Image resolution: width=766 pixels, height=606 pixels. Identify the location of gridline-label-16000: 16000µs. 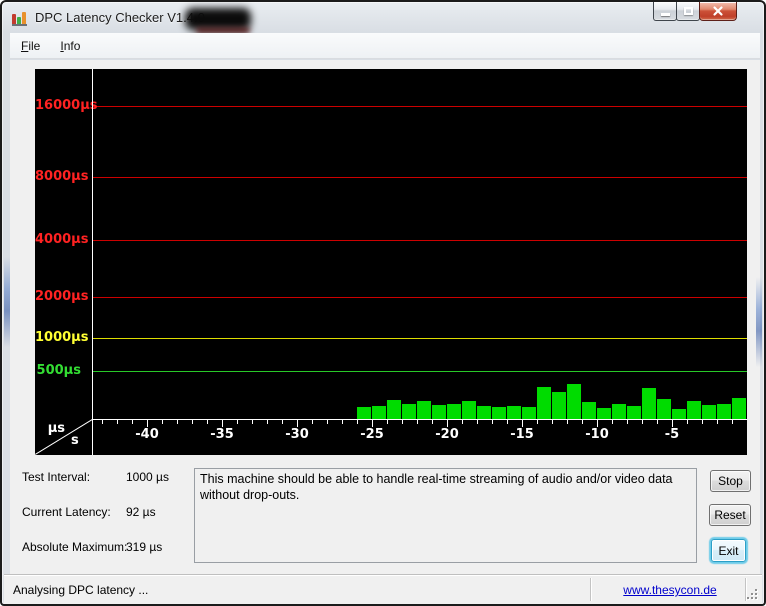
(66, 105).